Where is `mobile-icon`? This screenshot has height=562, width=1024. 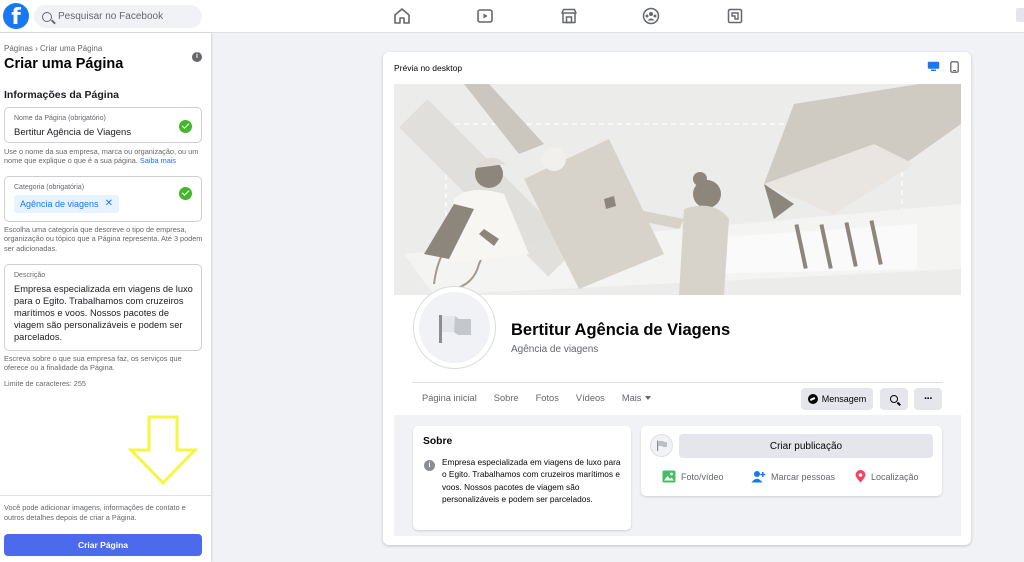 mobile-icon is located at coordinates (954, 67).